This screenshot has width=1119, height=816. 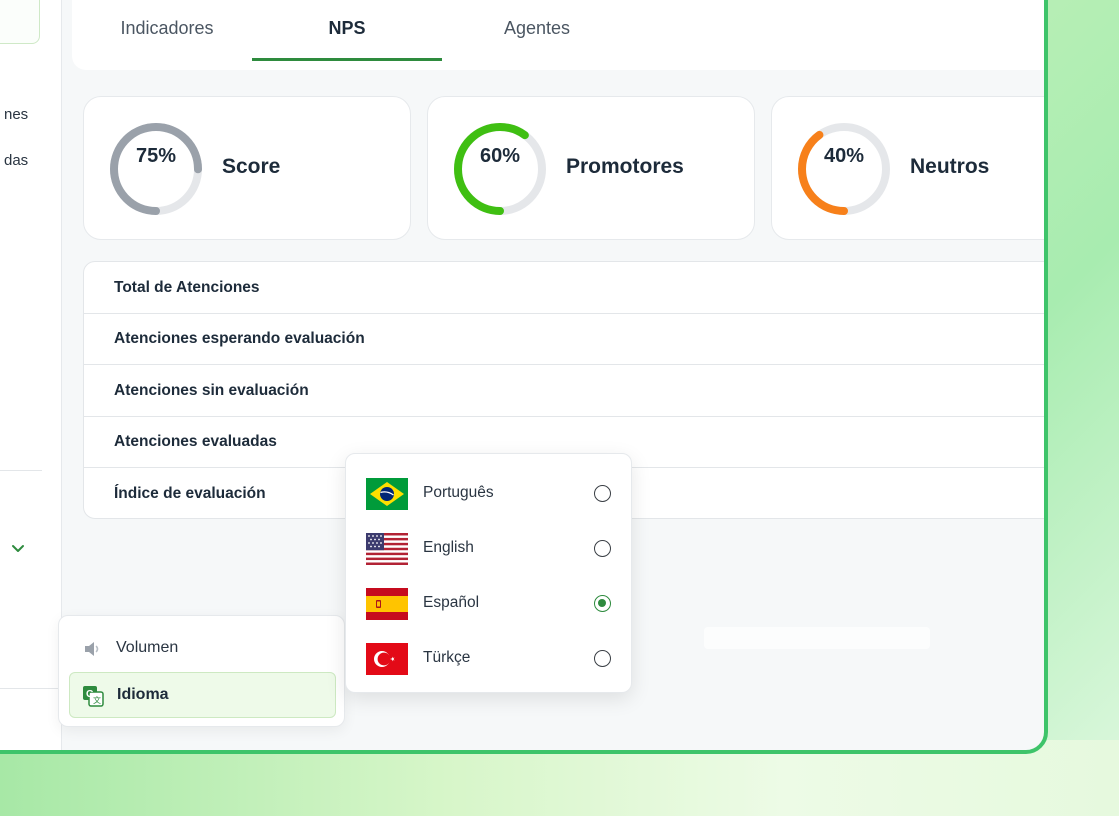 I want to click on language-option-label: Português, so click(x=458, y=492).